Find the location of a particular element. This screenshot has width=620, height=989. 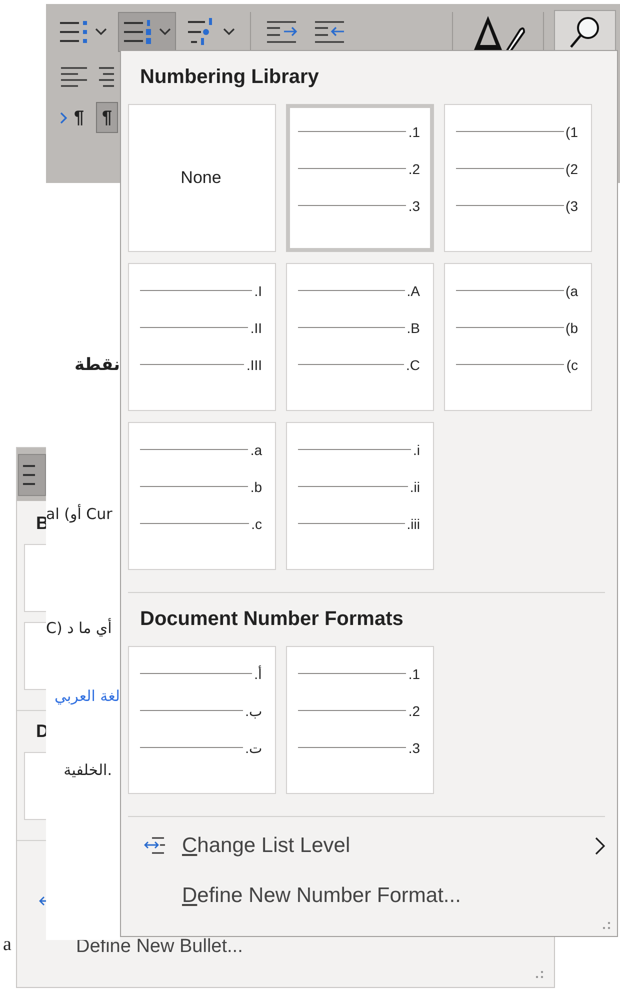

number-format-tile: .A .B .C is located at coordinates (360, 337).